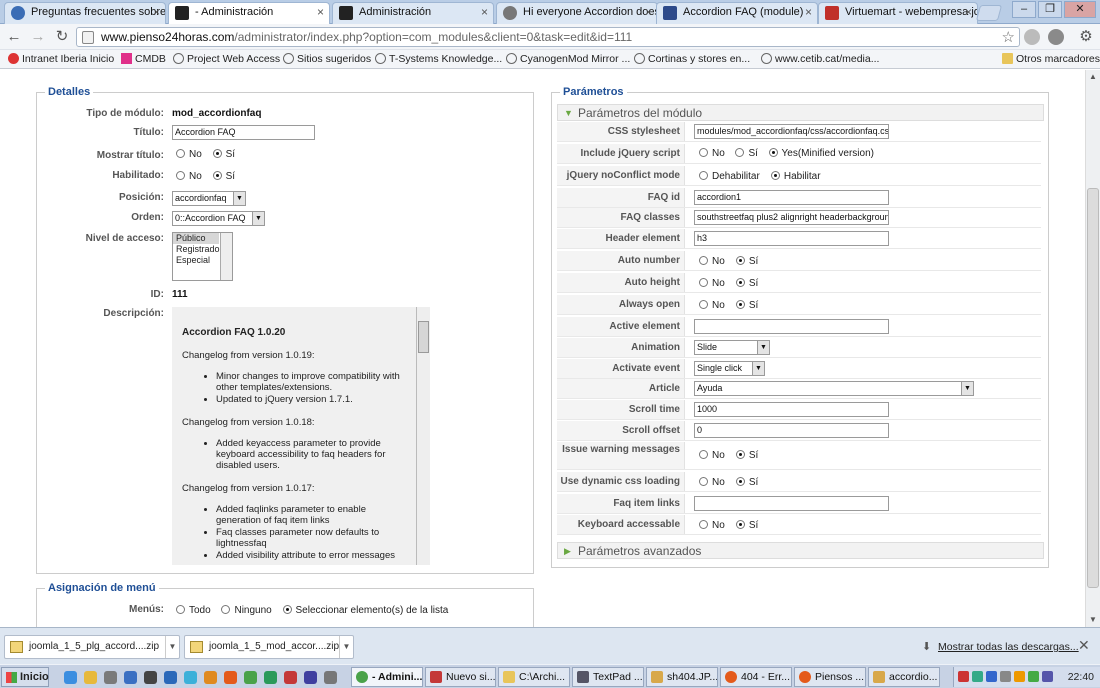 The height and width of the screenshot is (688, 1100). Describe the element at coordinates (189, 154) in the screenshot. I see `show-title-no: No` at that location.